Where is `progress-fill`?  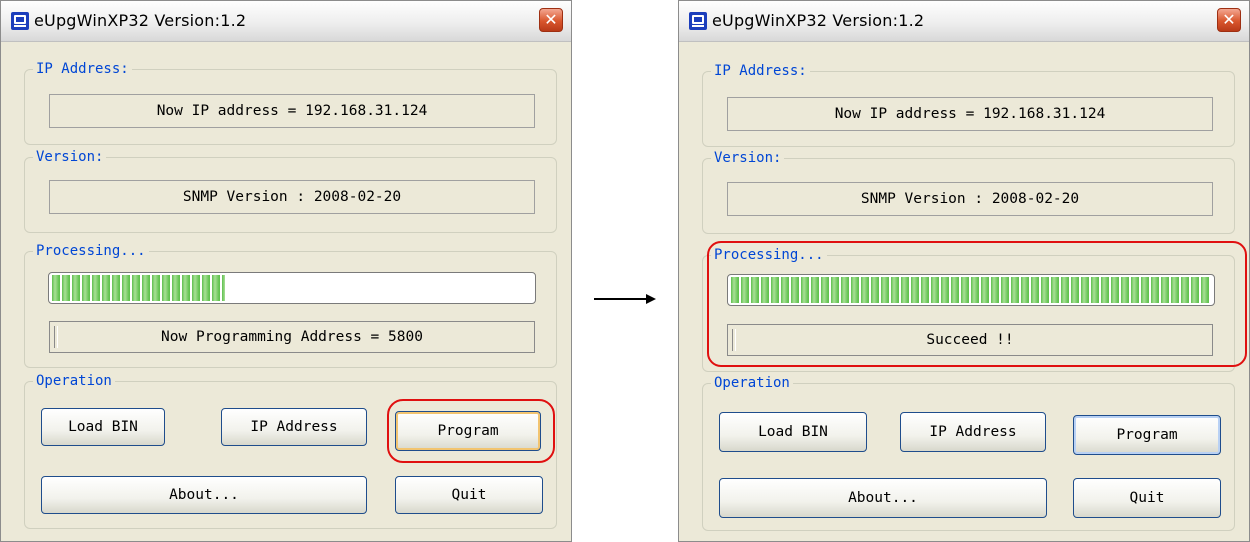
progress-fill is located at coordinates (138, 288).